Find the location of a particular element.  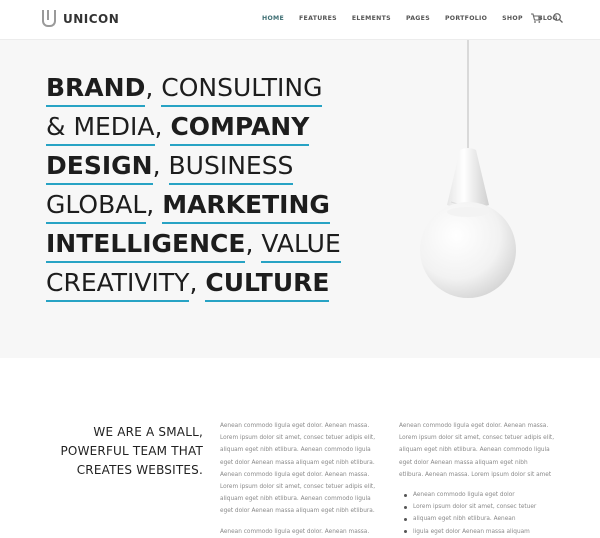

nav-item-shop: SHOP is located at coordinates (512, 18).